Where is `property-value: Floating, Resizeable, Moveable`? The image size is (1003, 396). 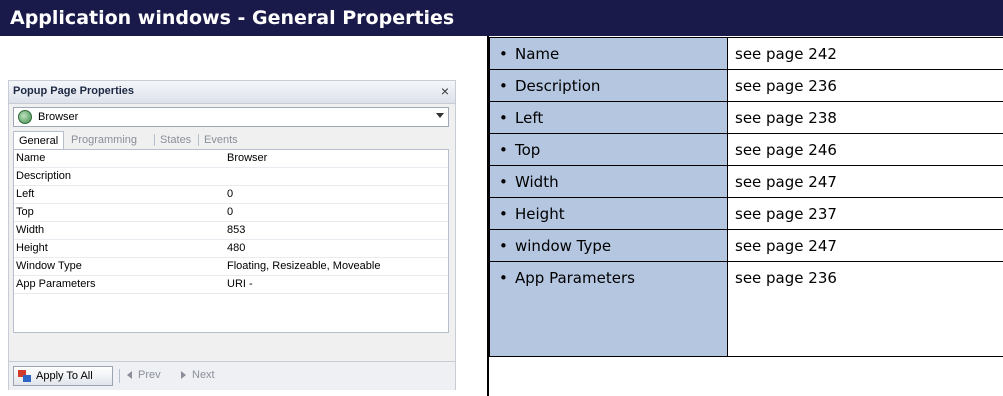
property-value: Floating, Resizeable, Moveable is located at coordinates (304, 266).